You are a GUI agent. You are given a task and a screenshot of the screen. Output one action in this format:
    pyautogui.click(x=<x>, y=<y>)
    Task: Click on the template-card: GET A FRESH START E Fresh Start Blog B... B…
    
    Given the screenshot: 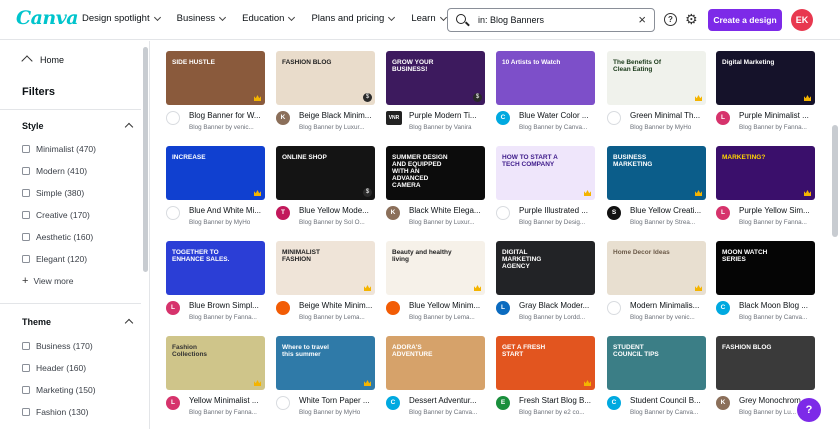 What is the action you would take?
    pyautogui.click(x=545, y=378)
    